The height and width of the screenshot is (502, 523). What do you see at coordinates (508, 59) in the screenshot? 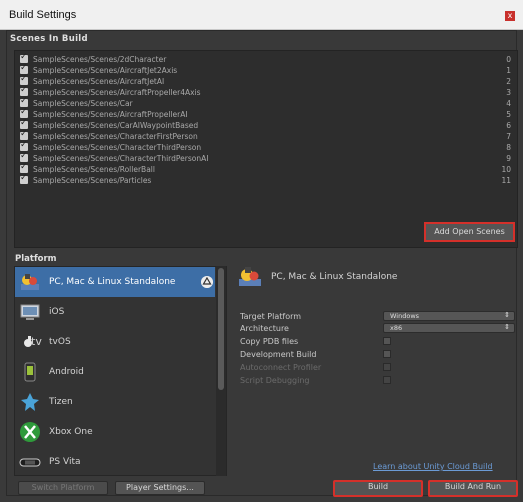
I see `scene-index: 0` at bounding box center [508, 59].